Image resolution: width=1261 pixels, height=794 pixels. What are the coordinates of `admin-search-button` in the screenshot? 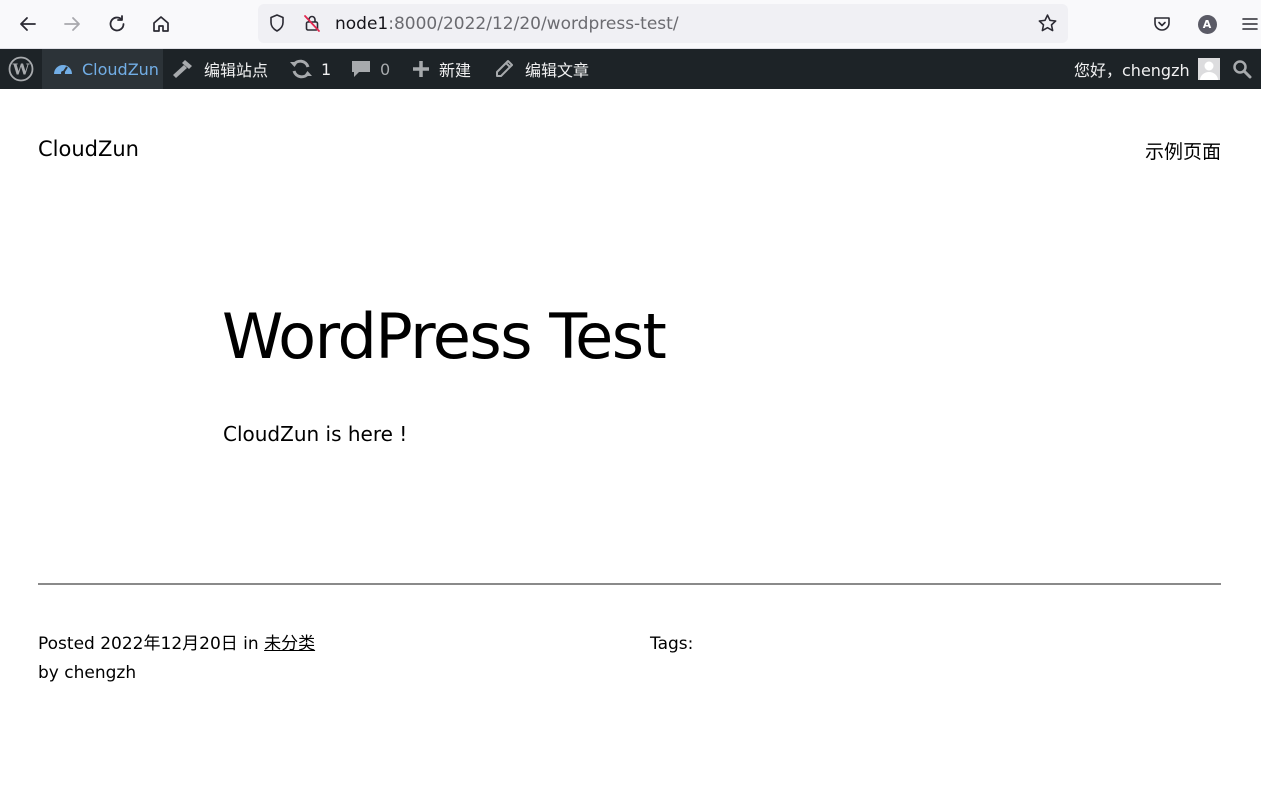 It's located at (1242, 69).